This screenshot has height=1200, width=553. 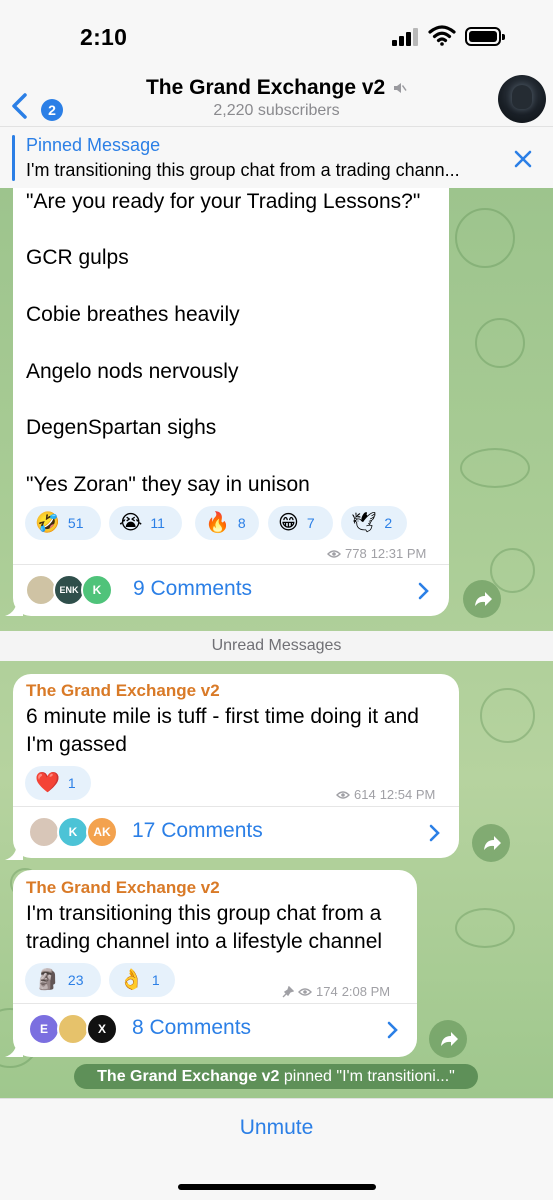 I want to click on close-icon, so click(x=523, y=159).